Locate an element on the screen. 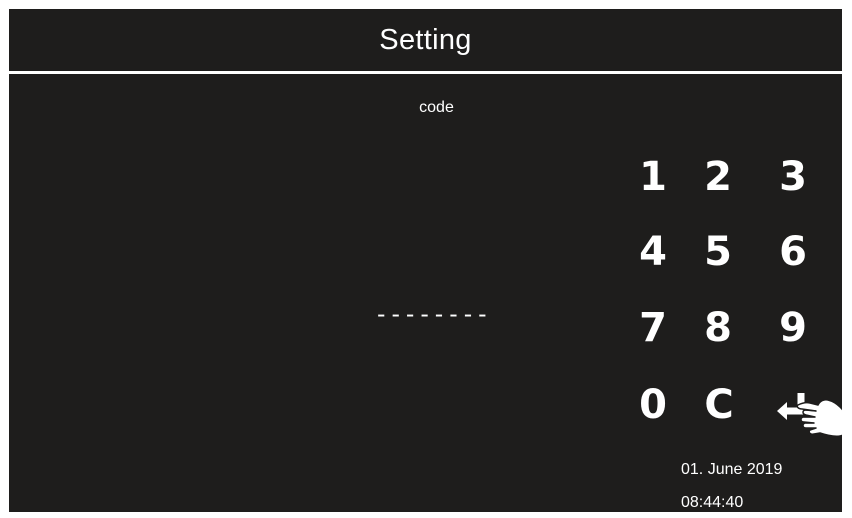 This screenshot has width=852, height=518. key-8-label: 8 is located at coordinates (718, 328).